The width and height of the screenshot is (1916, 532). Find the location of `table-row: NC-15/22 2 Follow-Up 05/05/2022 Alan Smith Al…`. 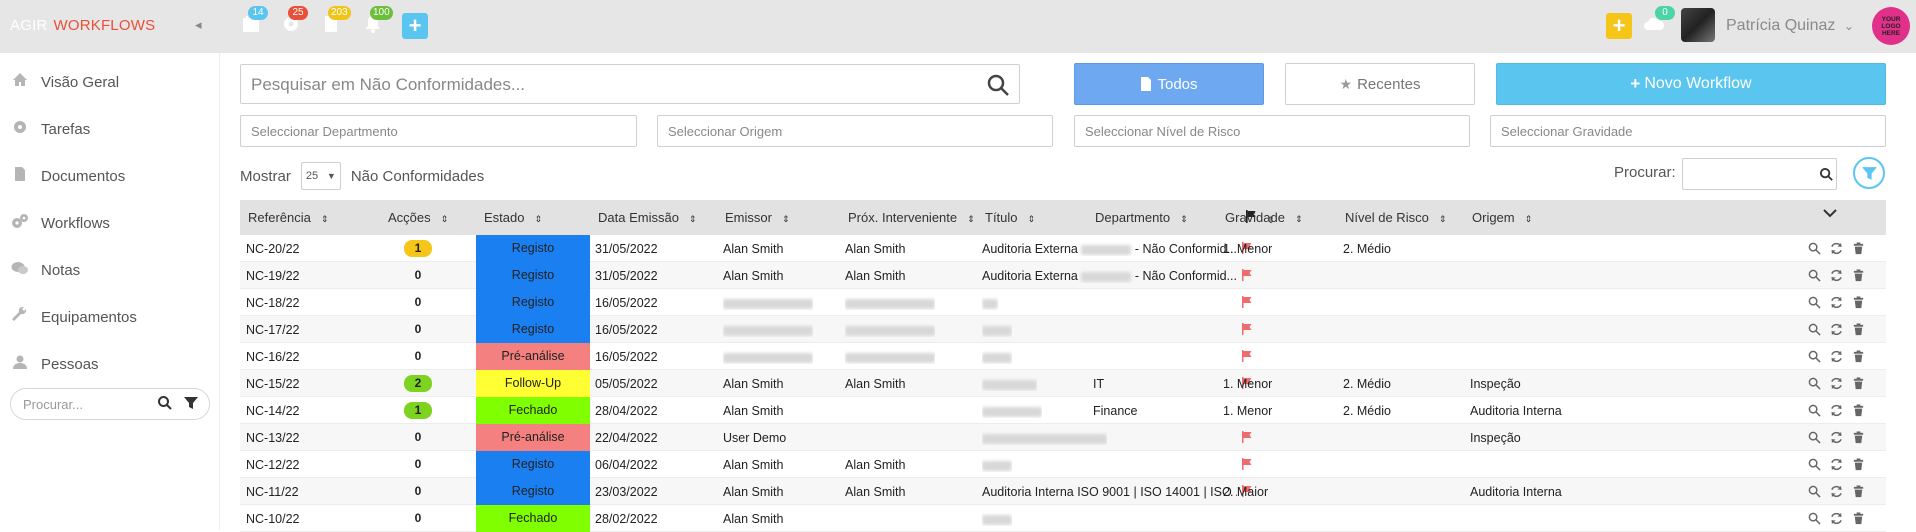

table-row: NC-15/22 2 Follow-Up 05/05/2022 Alan Smith Al… is located at coordinates (1063, 383).